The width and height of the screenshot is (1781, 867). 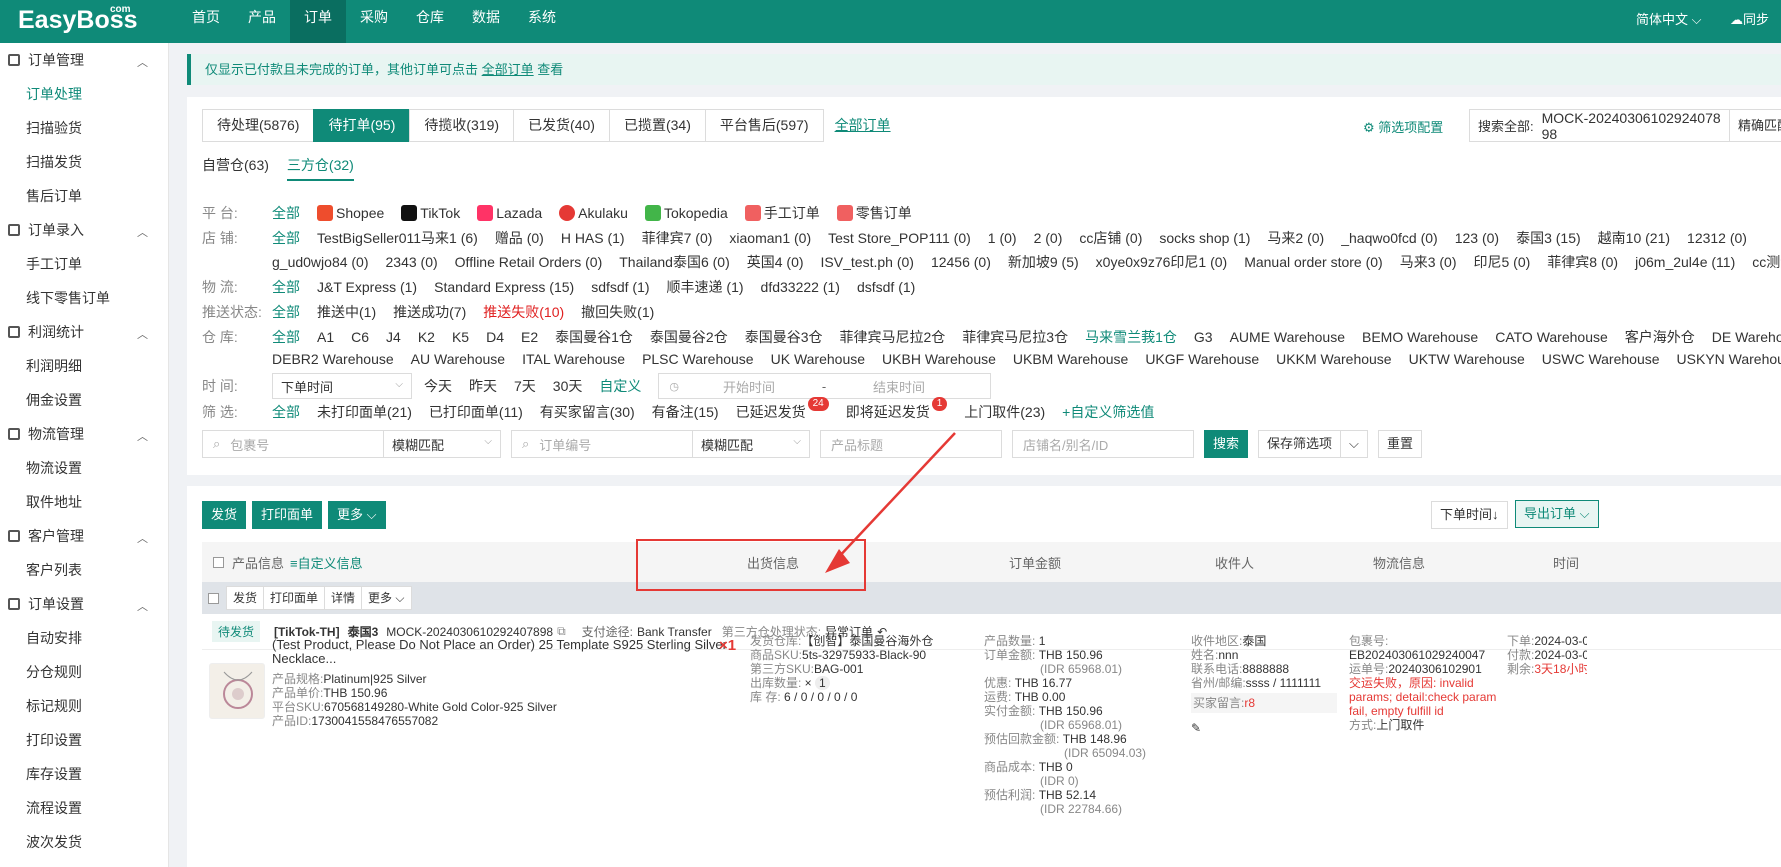 What do you see at coordinates (1766, 262) in the screenshot?
I see `shop-item: cc测试店铺 (1)` at bounding box center [1766, 262].